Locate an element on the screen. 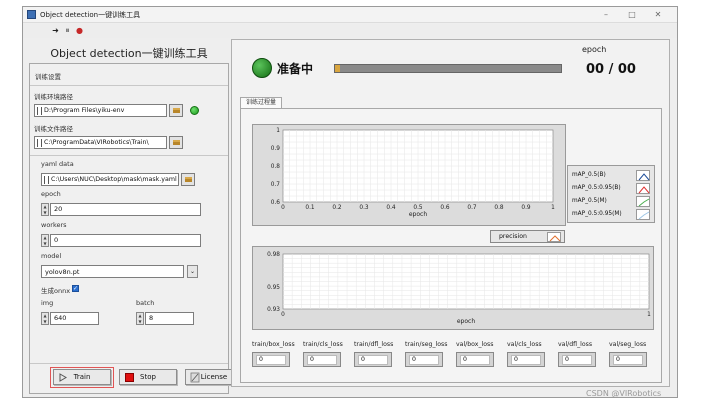 This screenshot has width=701, height=408. precision-legend-button: precision is located at coordinates (527, 236).